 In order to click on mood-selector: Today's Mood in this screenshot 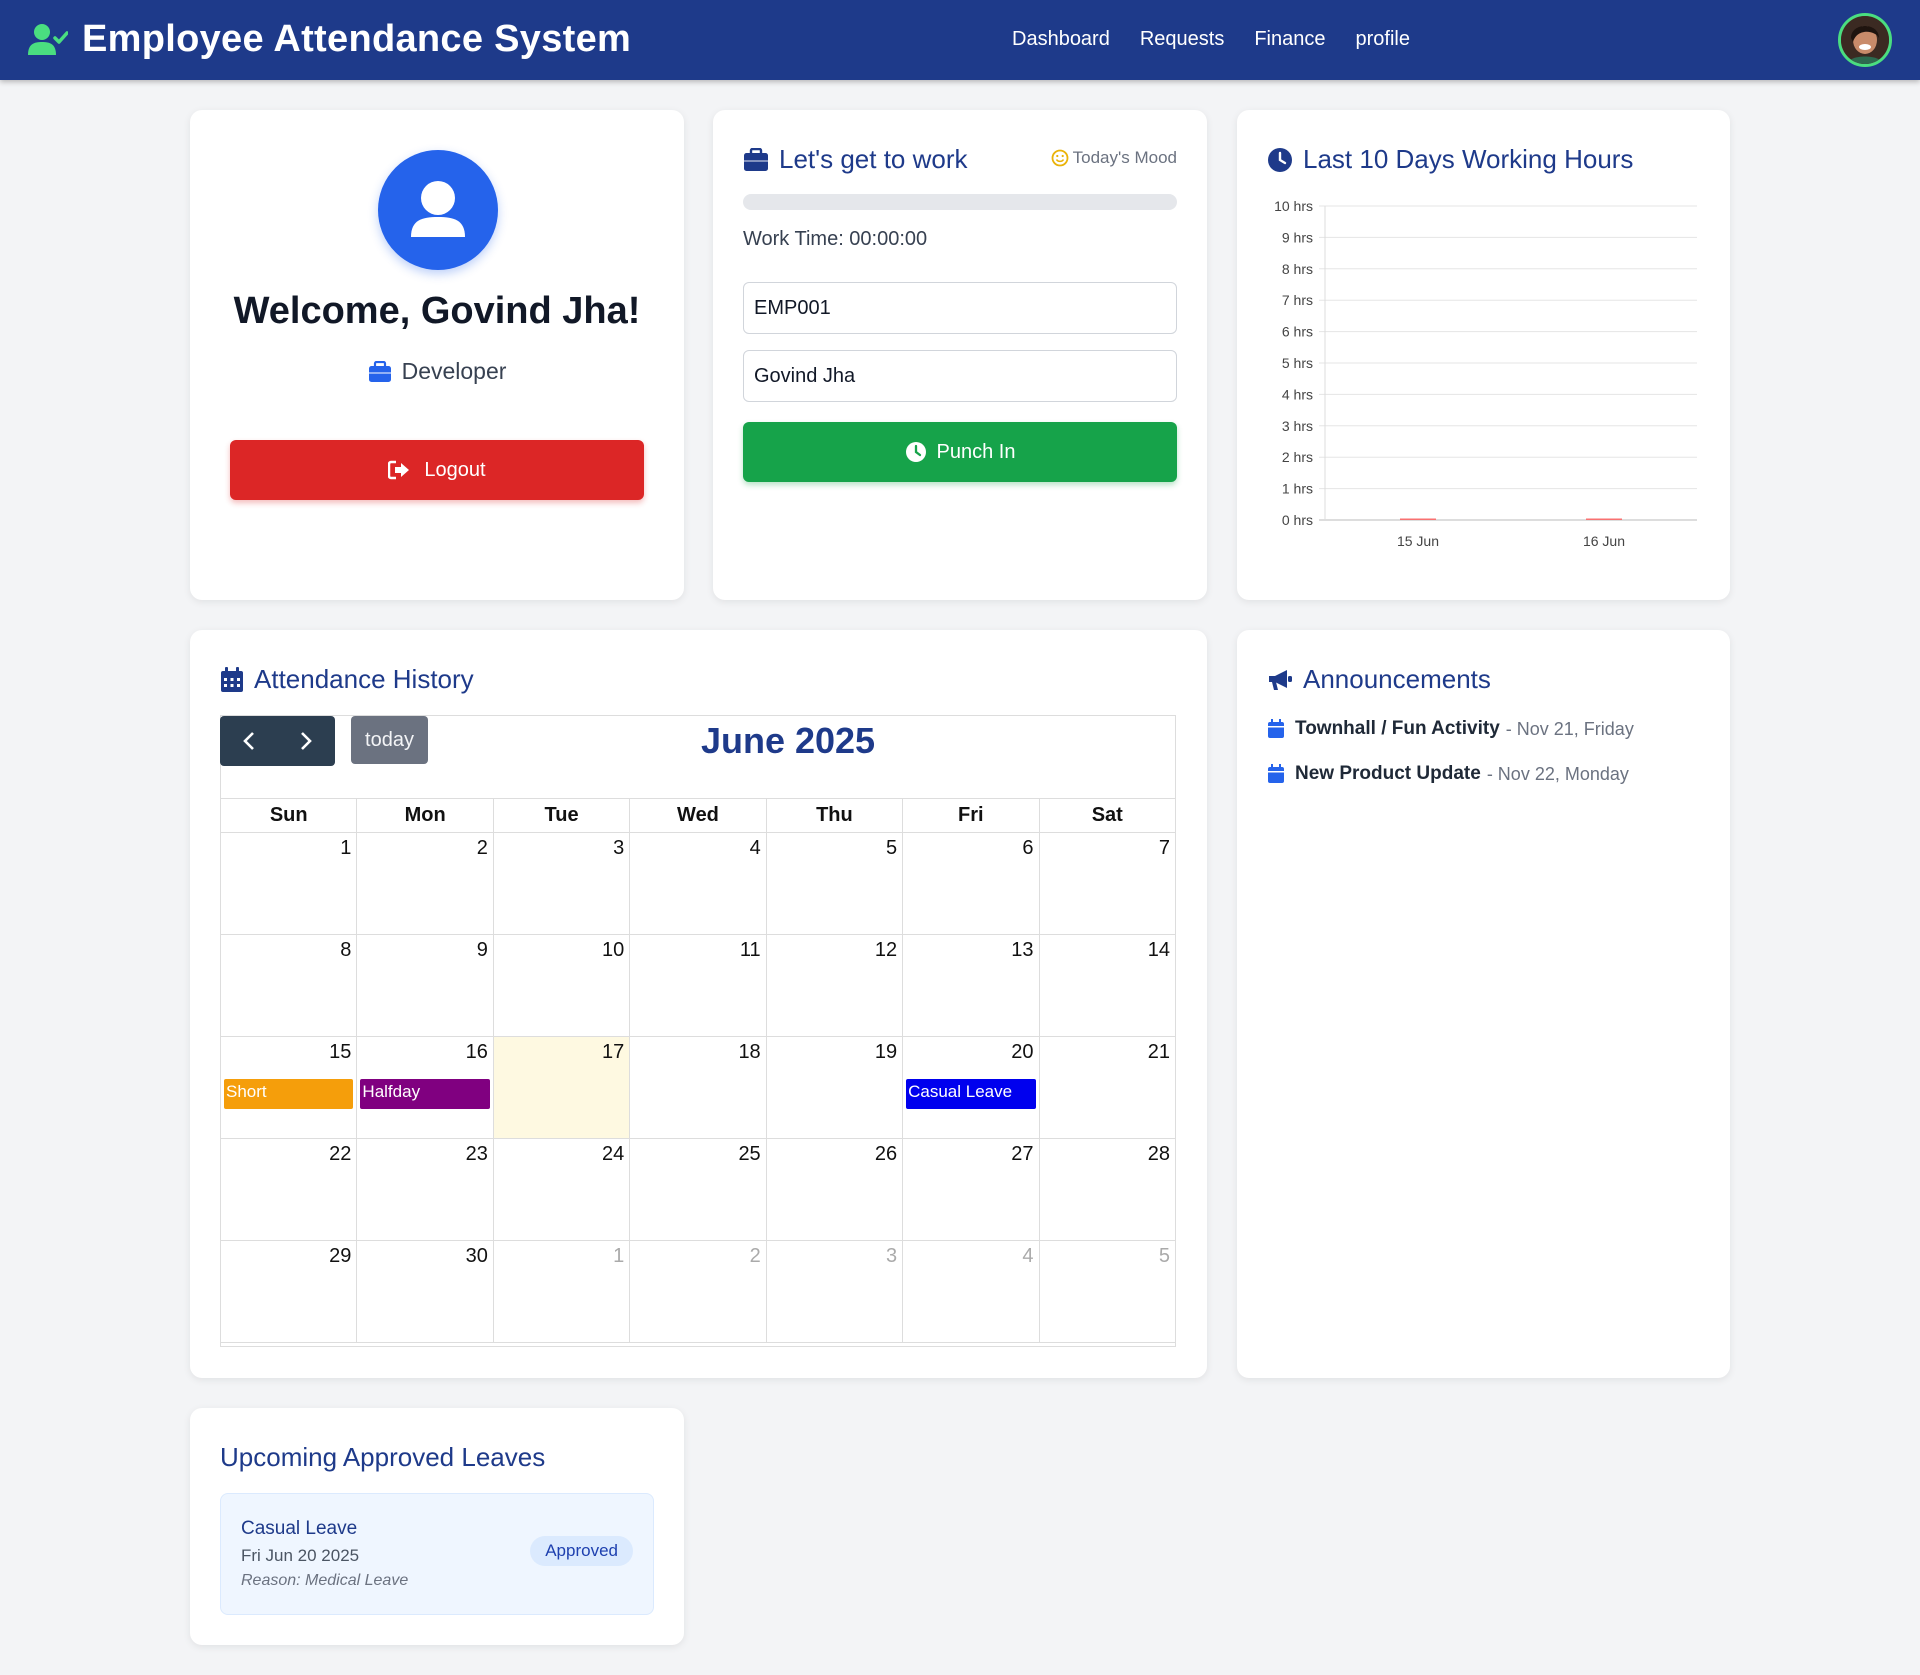, I will do `click(1114, 158)`.